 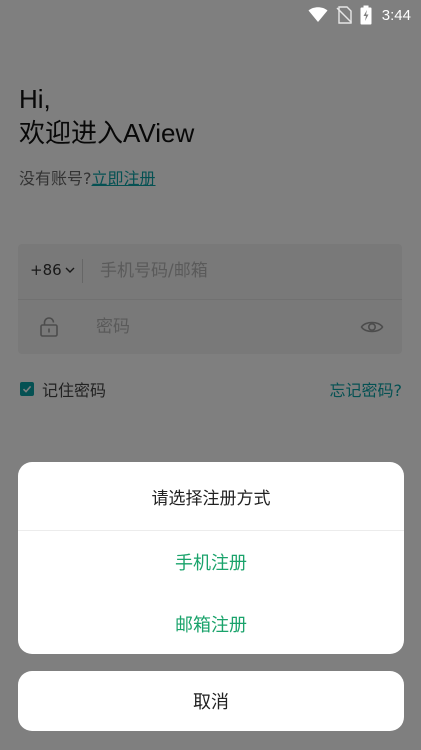 I want to click on no-sim-icon, so click(x=344, y=15).